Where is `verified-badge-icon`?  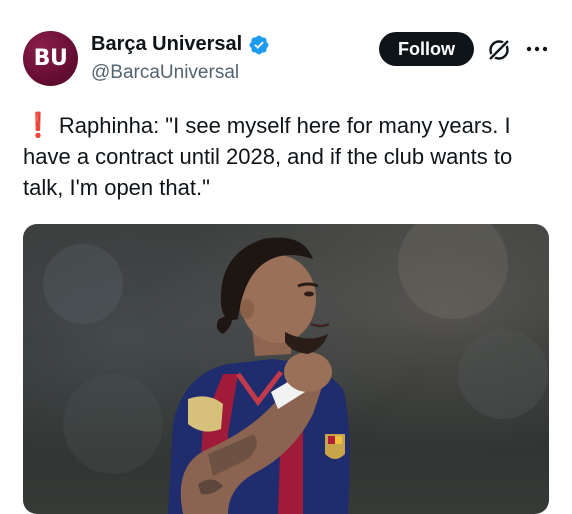
verified-badge-icon is located at coordinates (259, 44).